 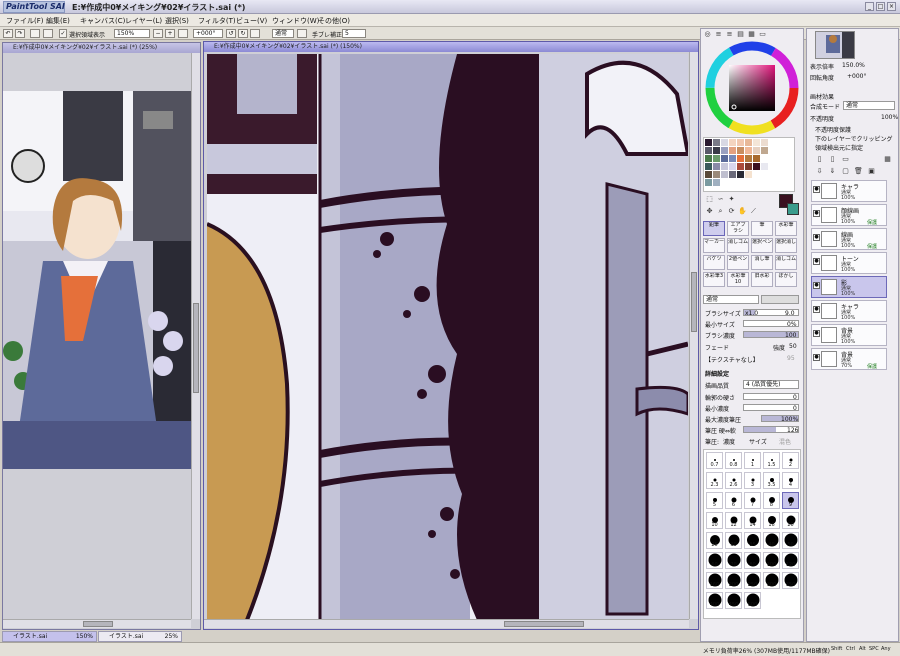 I want to click on lasso-icon: ∽, so click(x=720, y=199).